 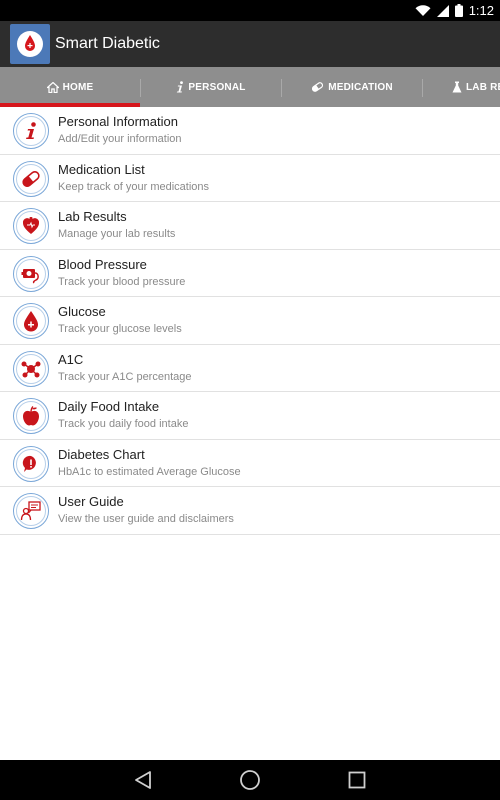 I want to click on battery-icon, so click(x=458, y=10).